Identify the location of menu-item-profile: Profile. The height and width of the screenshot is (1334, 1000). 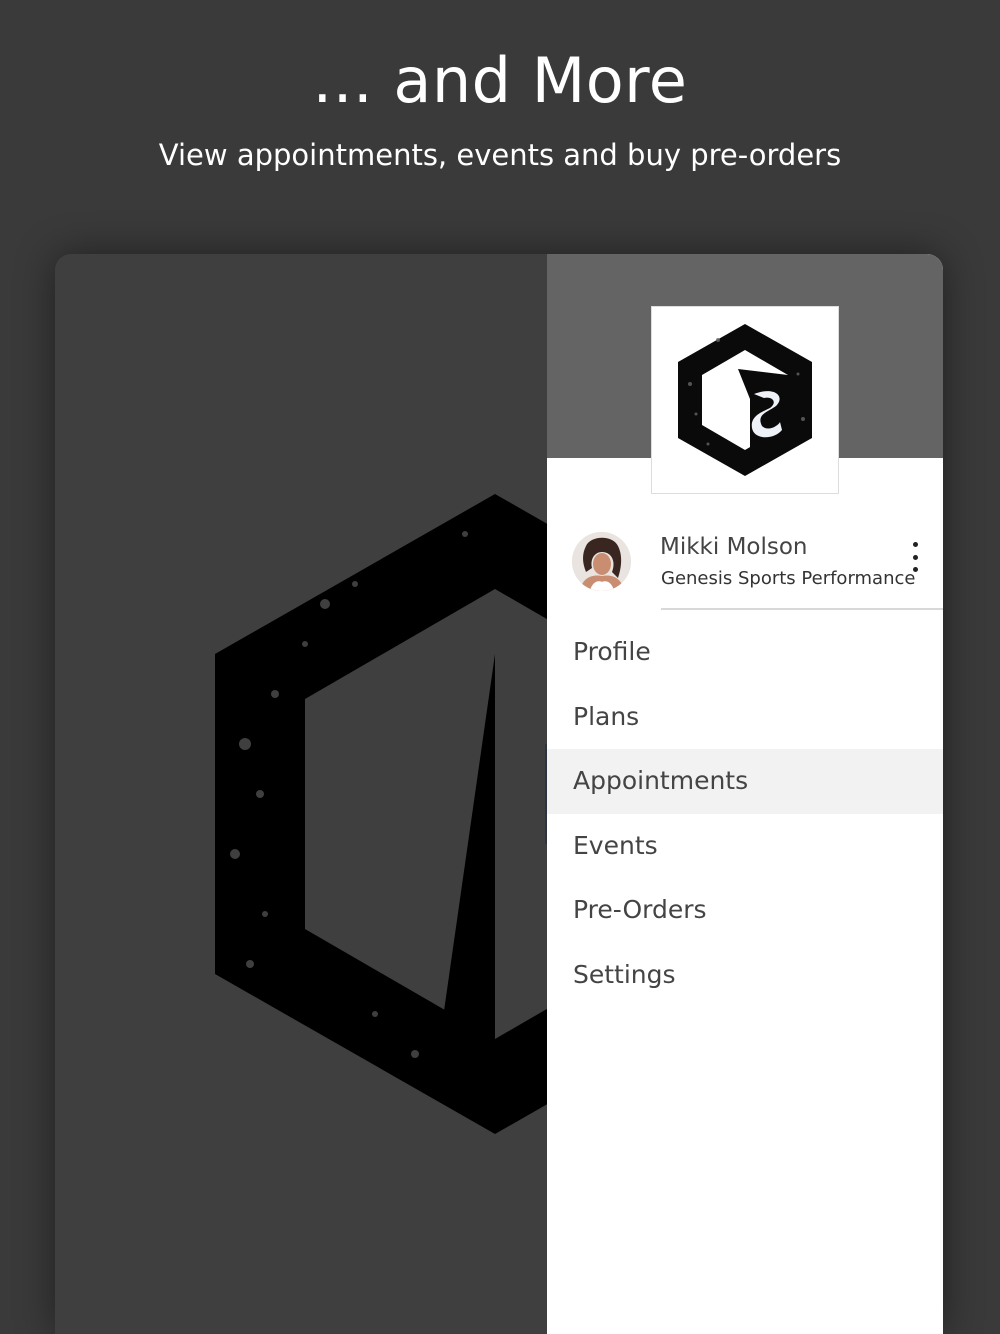
(745, 652).